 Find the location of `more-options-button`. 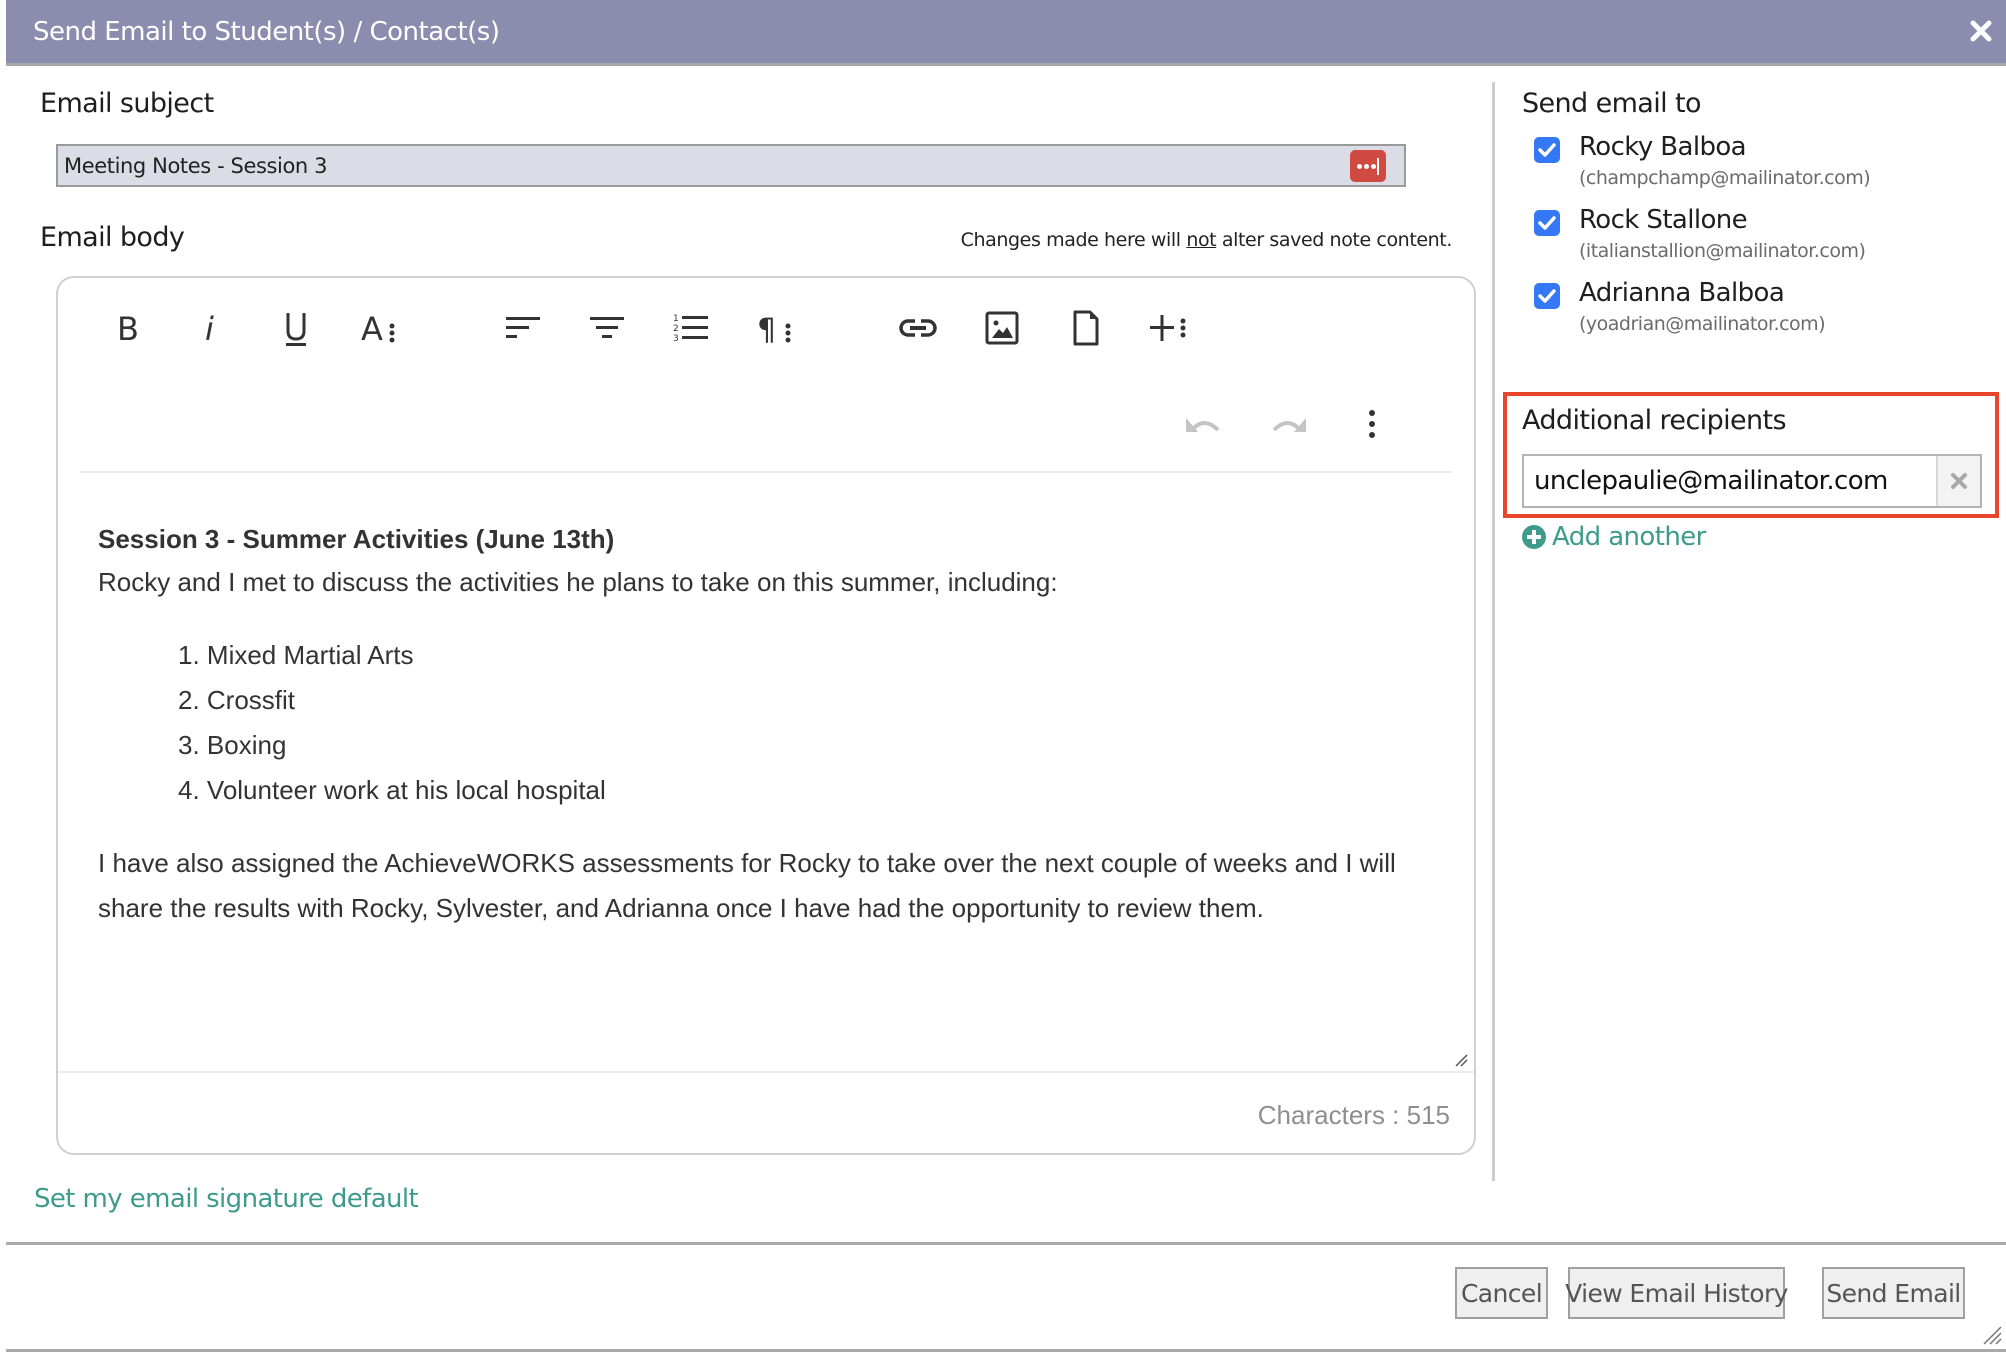

more-options-button is located at coordinates (1372, 424).